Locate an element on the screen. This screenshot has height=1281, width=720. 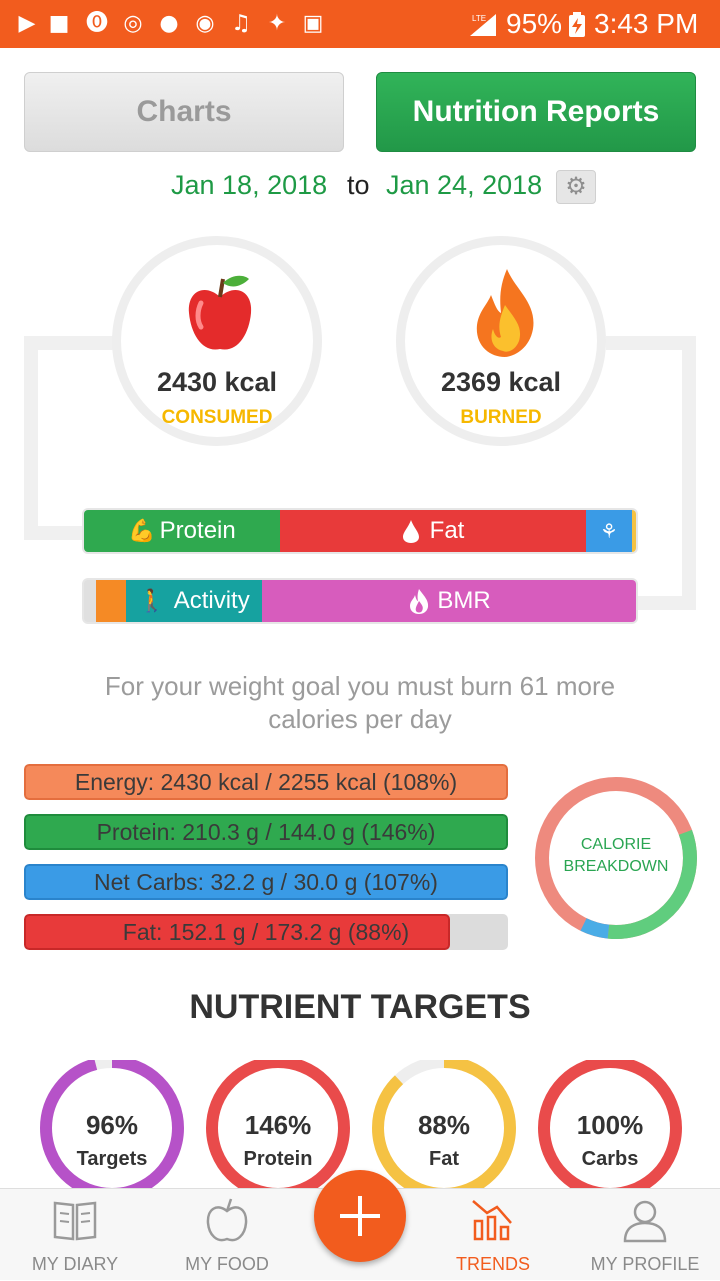
facebook-icon: ▣ is located at coordinates (313, 23).